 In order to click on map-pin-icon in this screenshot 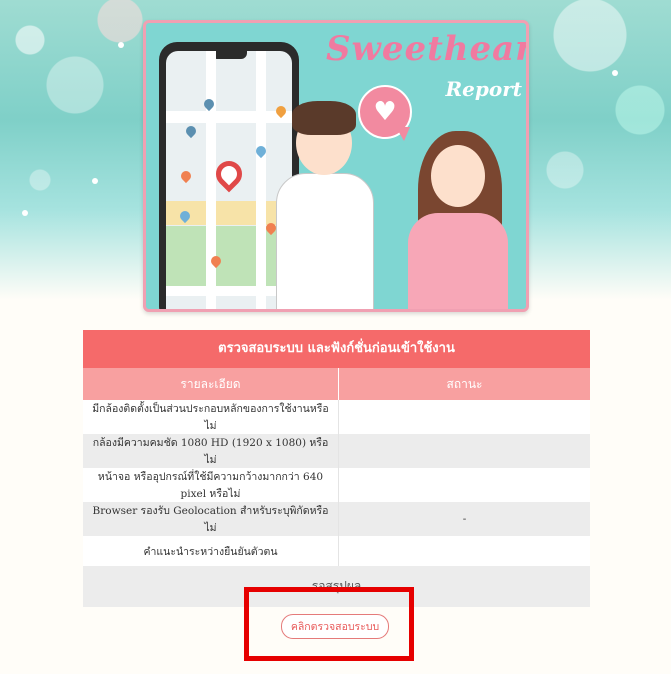, I will do `click(229, 174)`.